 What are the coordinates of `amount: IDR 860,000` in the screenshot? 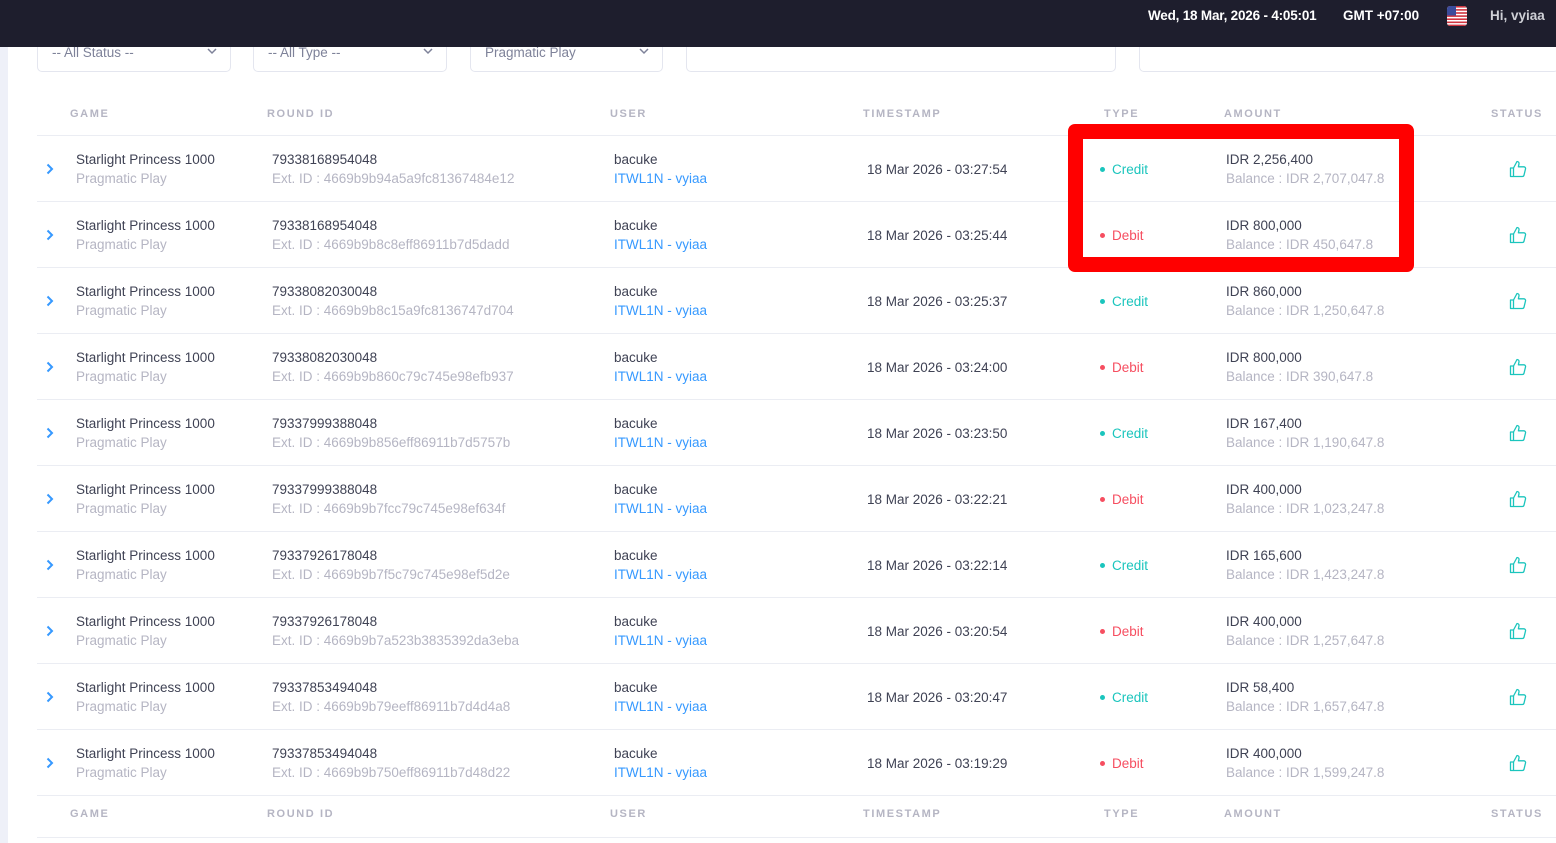 It's located at (1264, 291).